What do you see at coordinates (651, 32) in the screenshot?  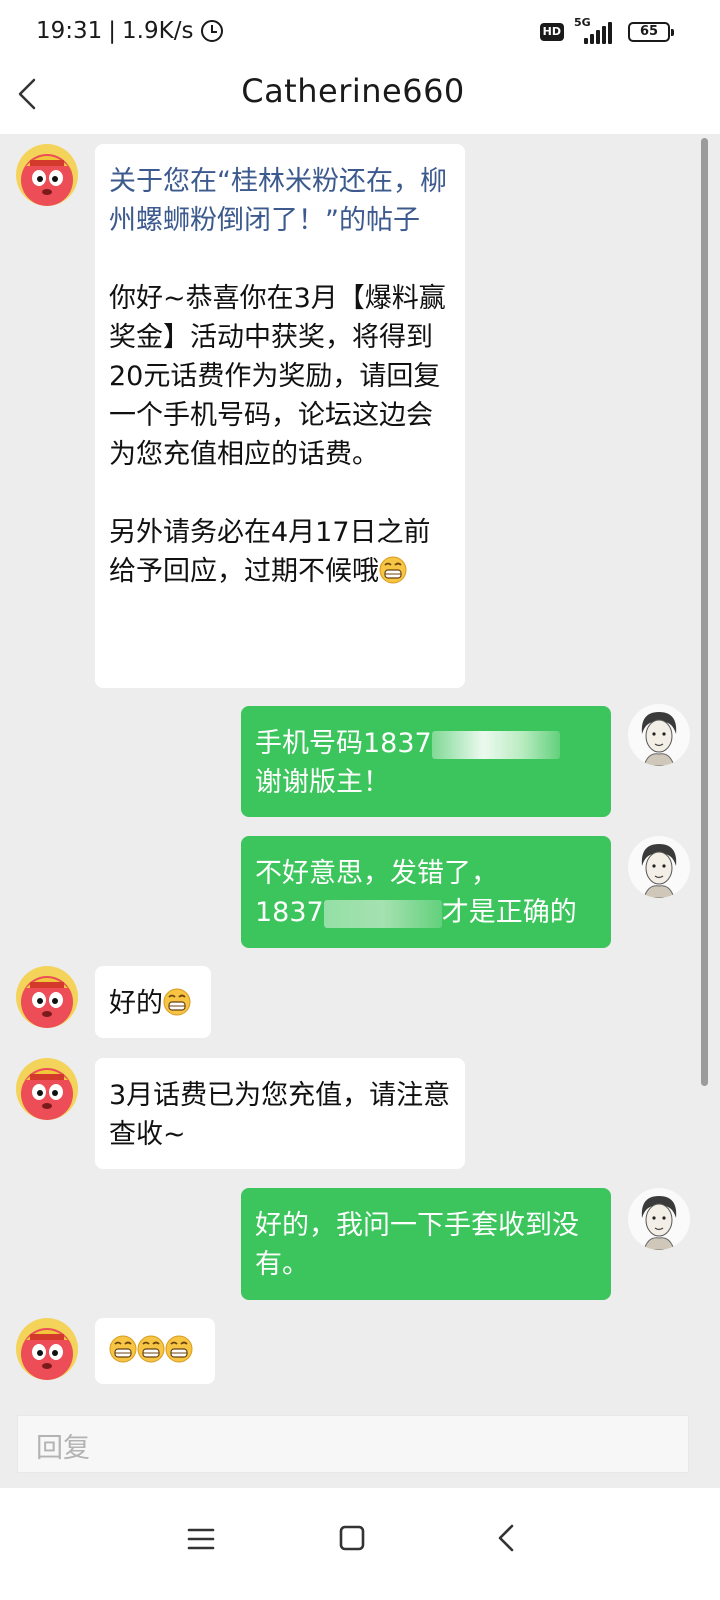 I see `battery-icon: 65` at bounding box center [651, 32].